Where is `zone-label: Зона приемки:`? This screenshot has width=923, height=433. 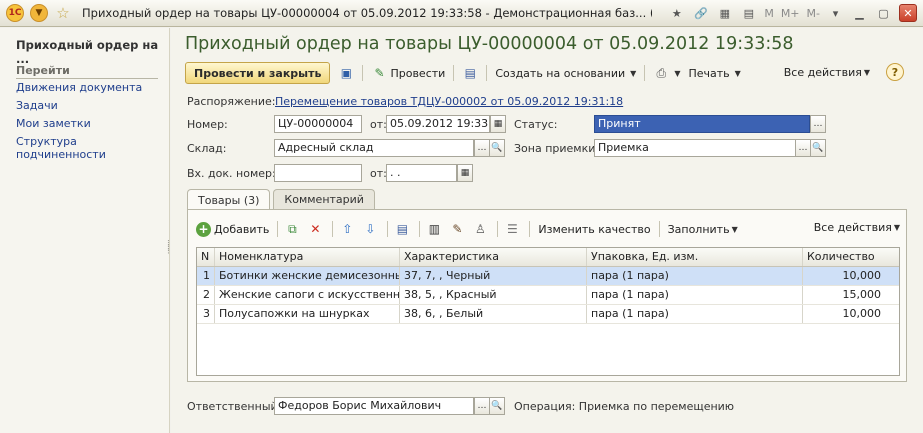 zone-label: Зона приемки: is located at coordinates (557, 148).